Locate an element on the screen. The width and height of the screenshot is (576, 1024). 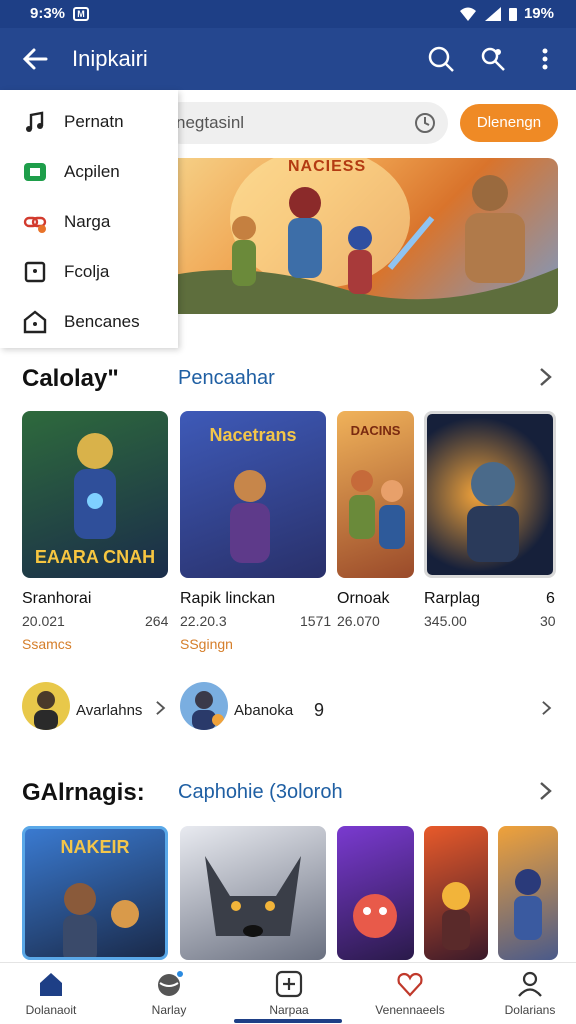
hero-banner: NACIESS is located at coordinates (359, 236).